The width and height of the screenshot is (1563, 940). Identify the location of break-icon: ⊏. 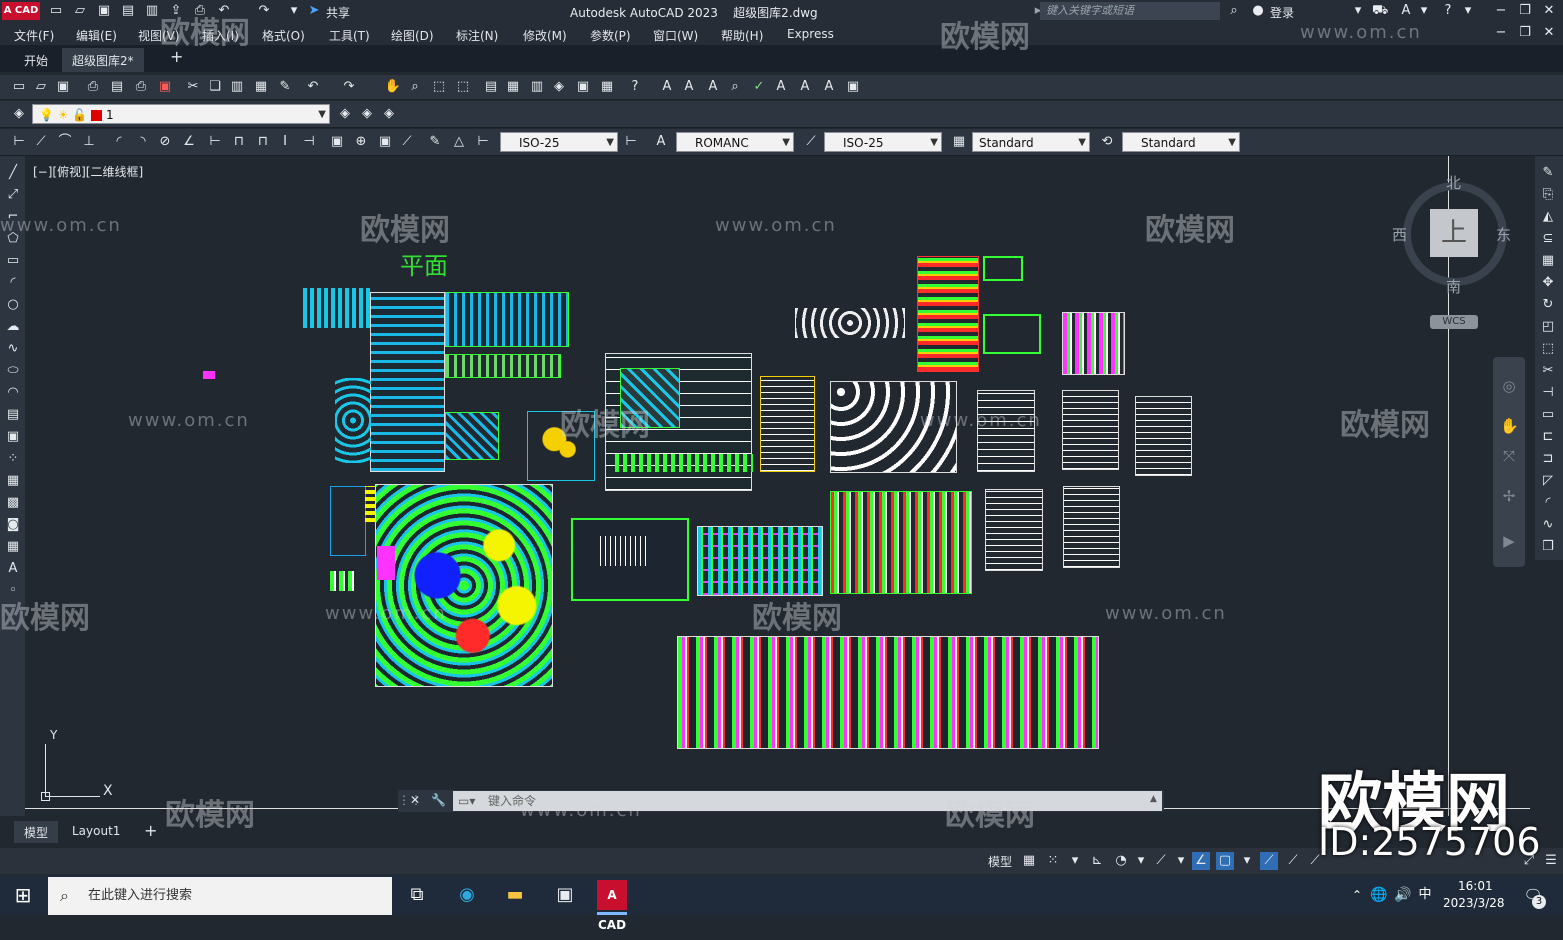
(1548, 437).